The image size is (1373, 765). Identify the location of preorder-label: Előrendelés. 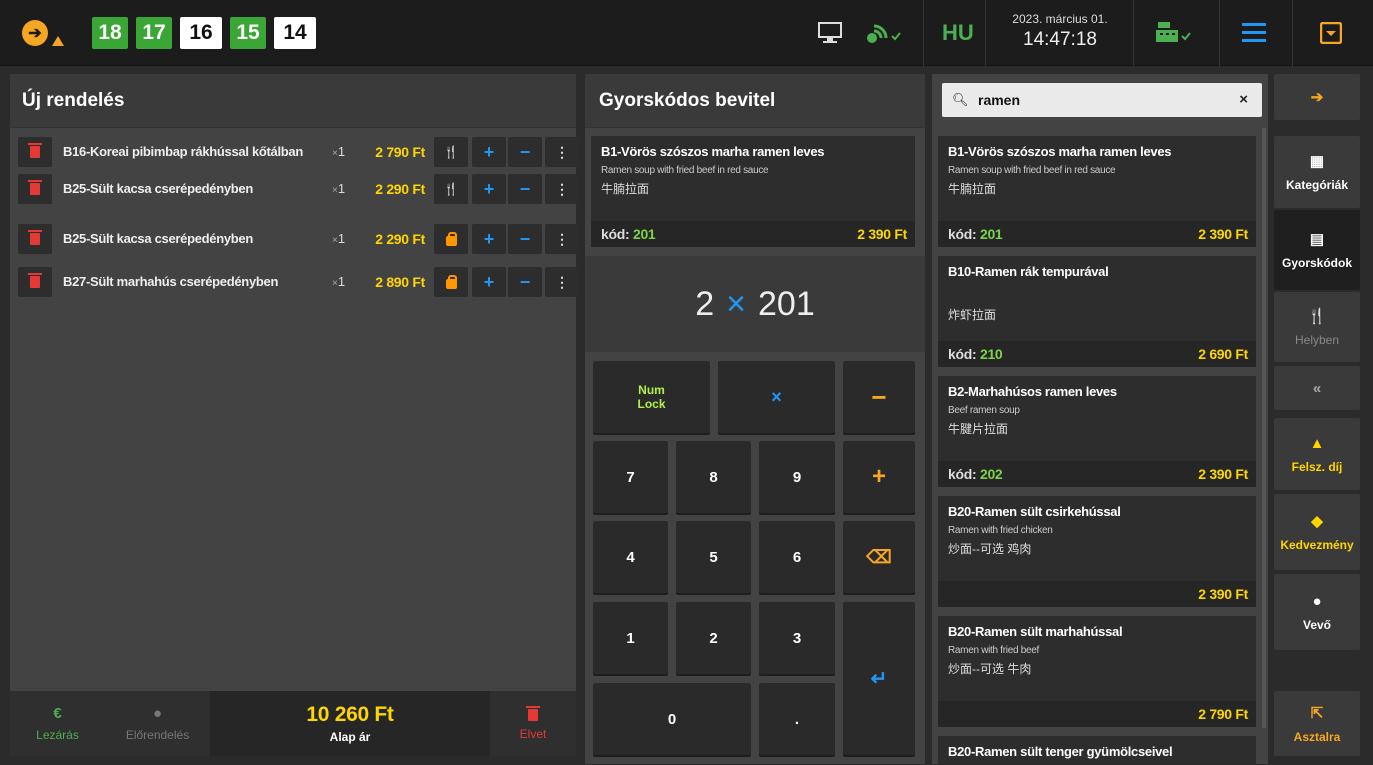
(157, 735).